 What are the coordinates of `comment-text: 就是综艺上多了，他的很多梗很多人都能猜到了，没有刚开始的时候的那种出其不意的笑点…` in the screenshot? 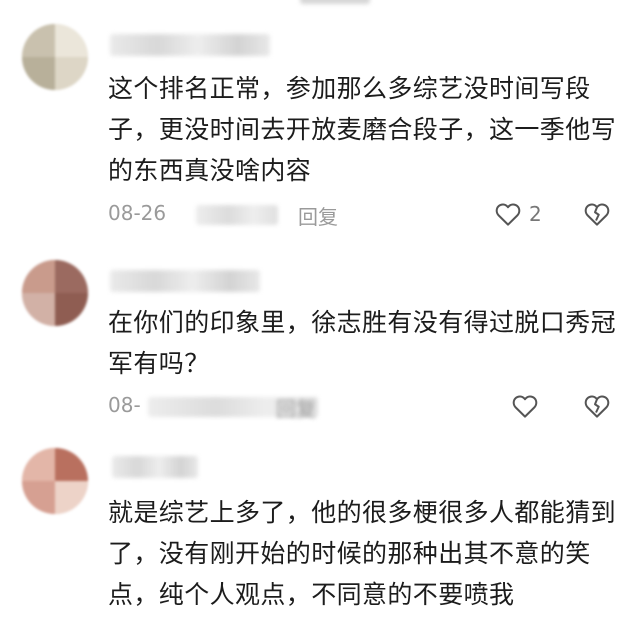 It's located at (362, 553).